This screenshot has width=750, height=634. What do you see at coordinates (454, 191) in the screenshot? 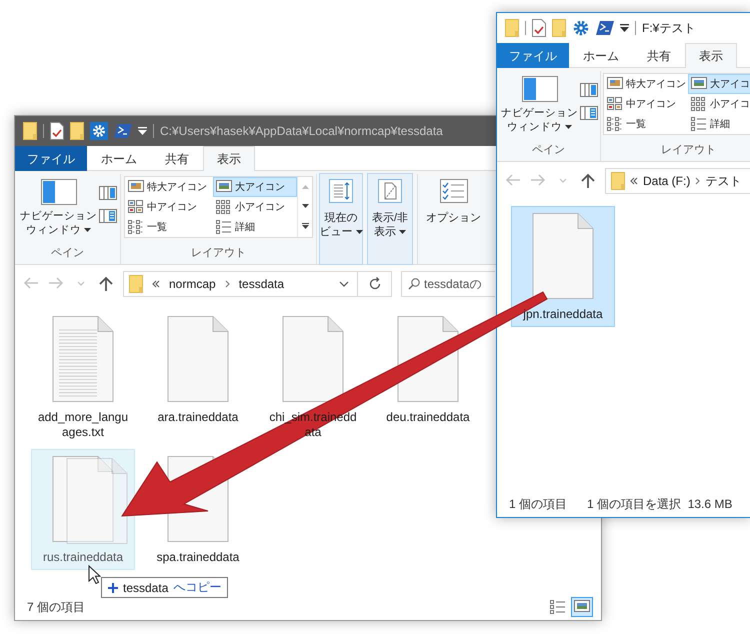
I see `options-checklist-icon` at bounding box center [454, 191].